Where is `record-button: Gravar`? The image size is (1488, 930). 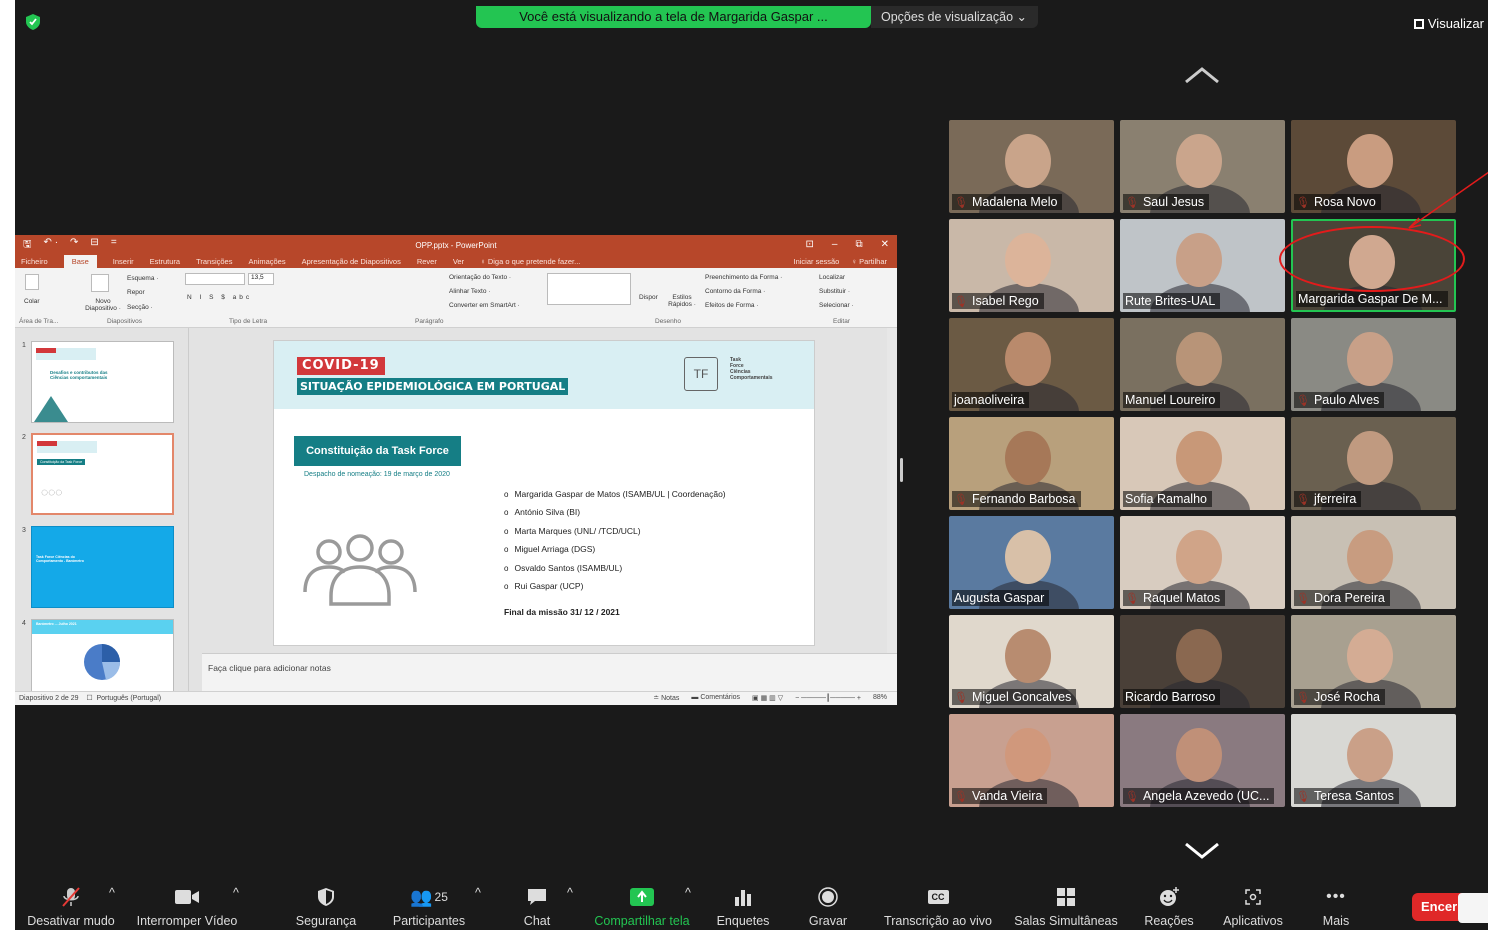
record-button: Gravar is located at coordinates (828, 907).